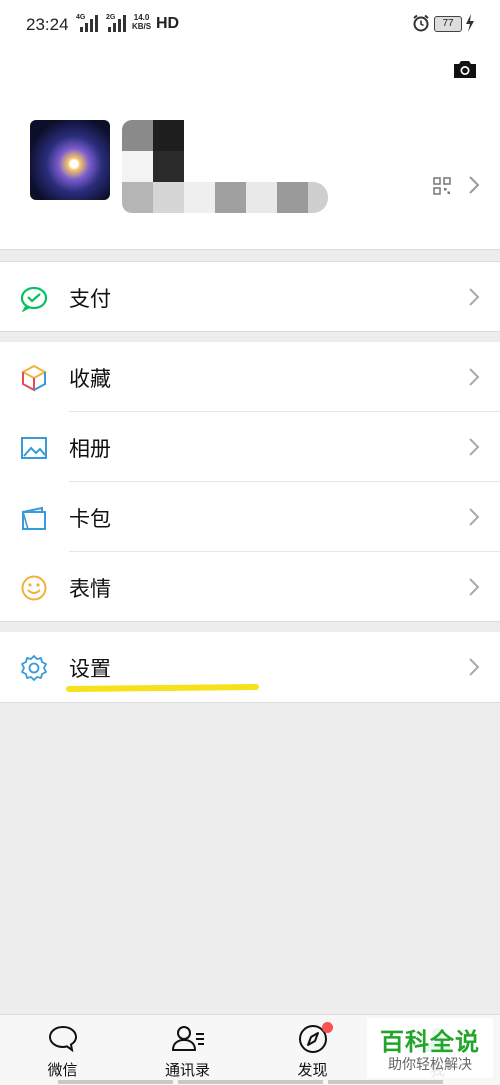 This screenshot has width=500, height=1085. I want to click on alarm-icon, so click(421, 23).